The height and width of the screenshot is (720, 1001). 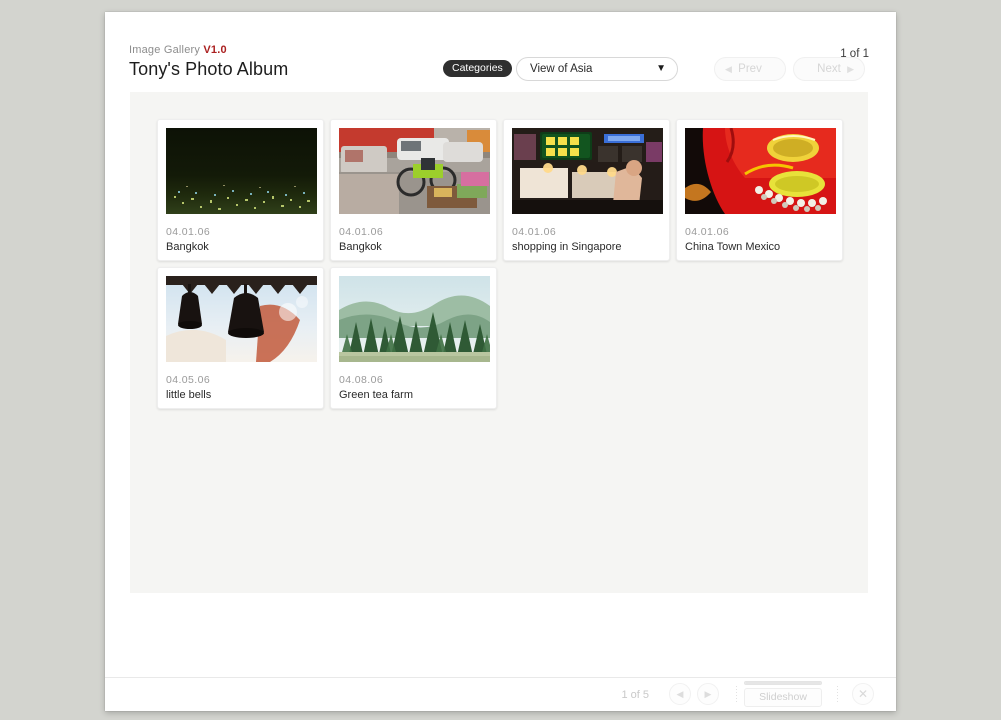 I want to click on footer-prev-button: ◀, so click(x=680, y=694).